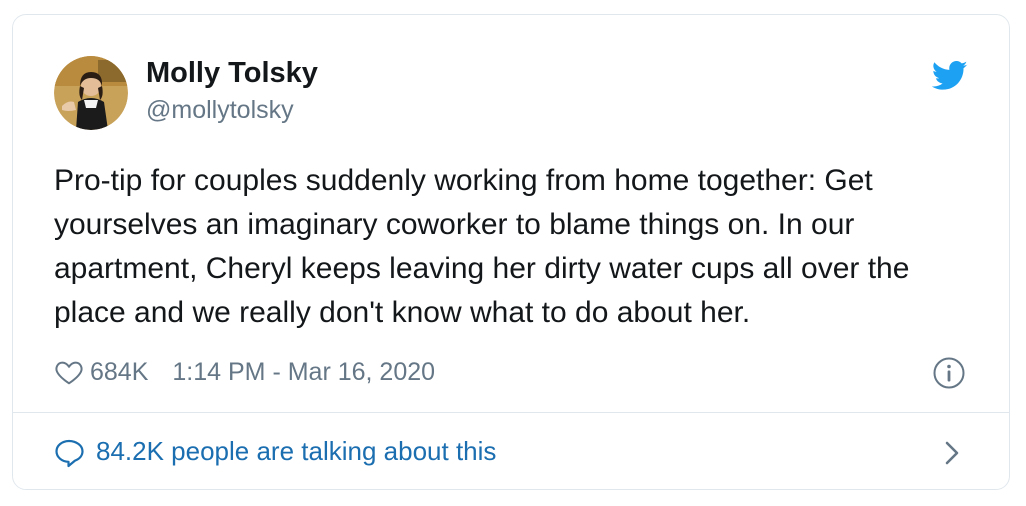 Image resolution: width=1026 pixels, height=506 pixels. Describe the element at coordinates (950, 76) in the screenshot. I see `twitter-bird-icon` at that location.